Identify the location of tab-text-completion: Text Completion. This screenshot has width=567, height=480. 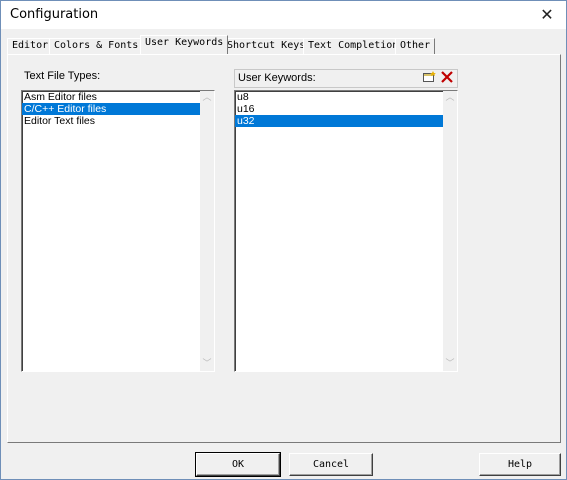
(353, 46).